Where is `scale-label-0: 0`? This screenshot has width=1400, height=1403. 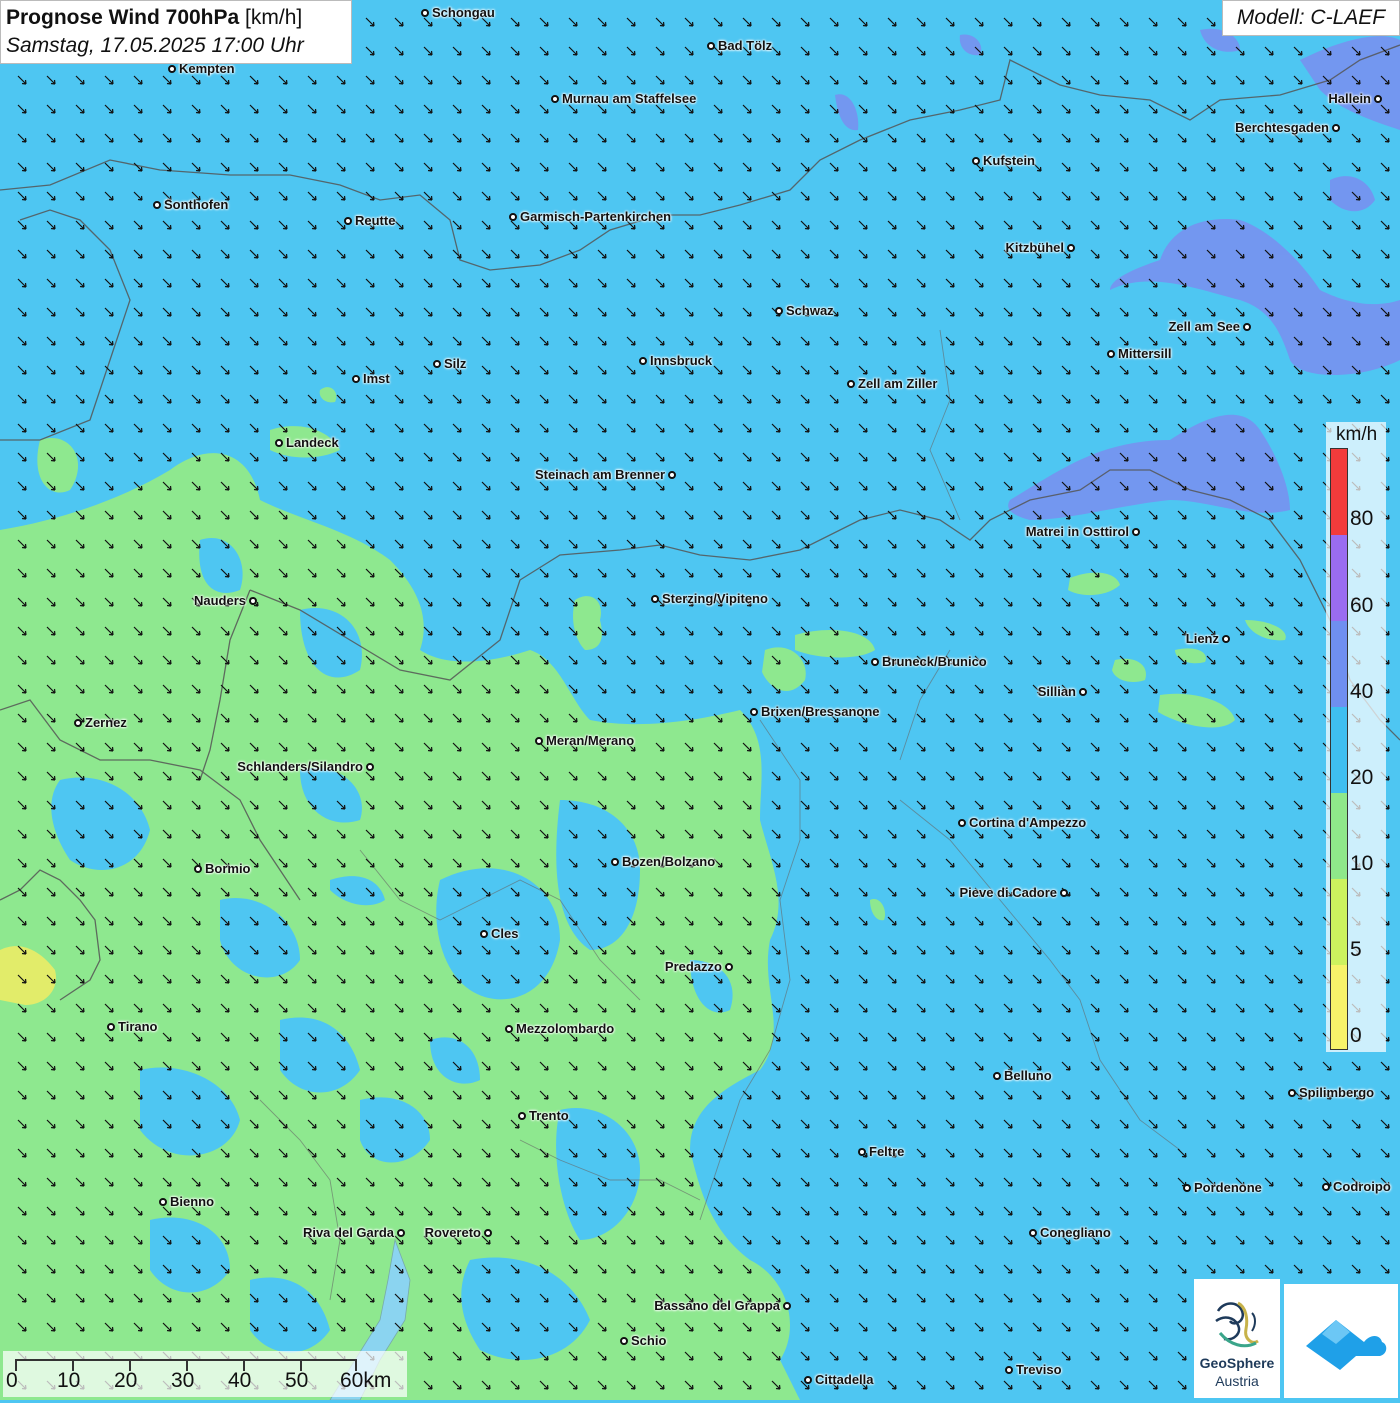 scale-label-0: 0 is located at coordinates (12, 1380).